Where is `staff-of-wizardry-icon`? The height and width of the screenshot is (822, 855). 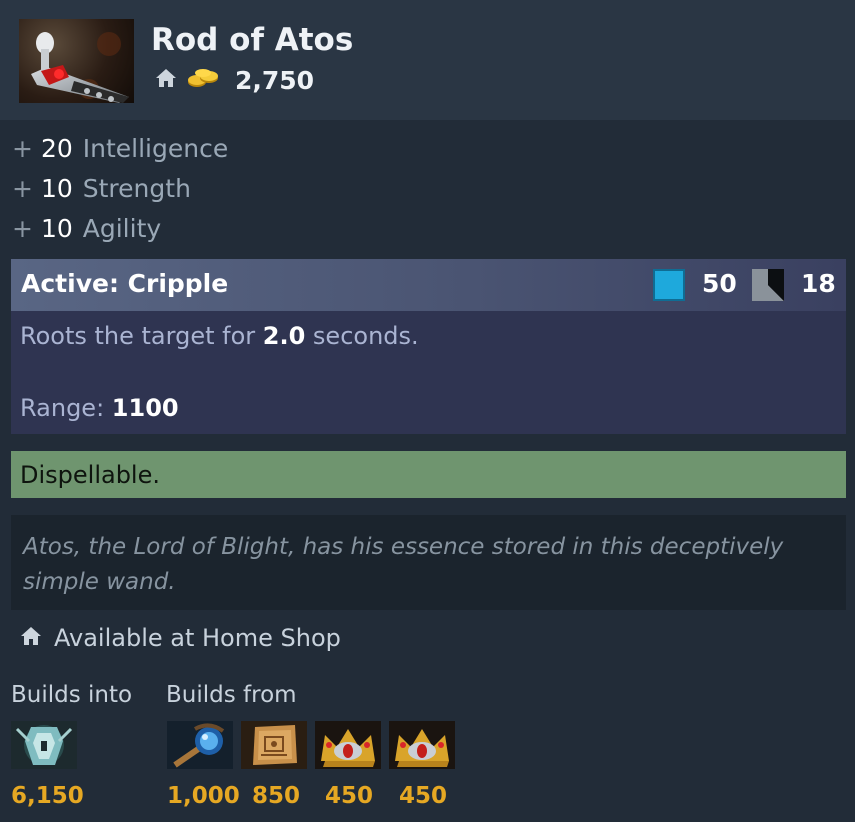
staff-of-wizardry-icon is located at coordinates (200, 745).